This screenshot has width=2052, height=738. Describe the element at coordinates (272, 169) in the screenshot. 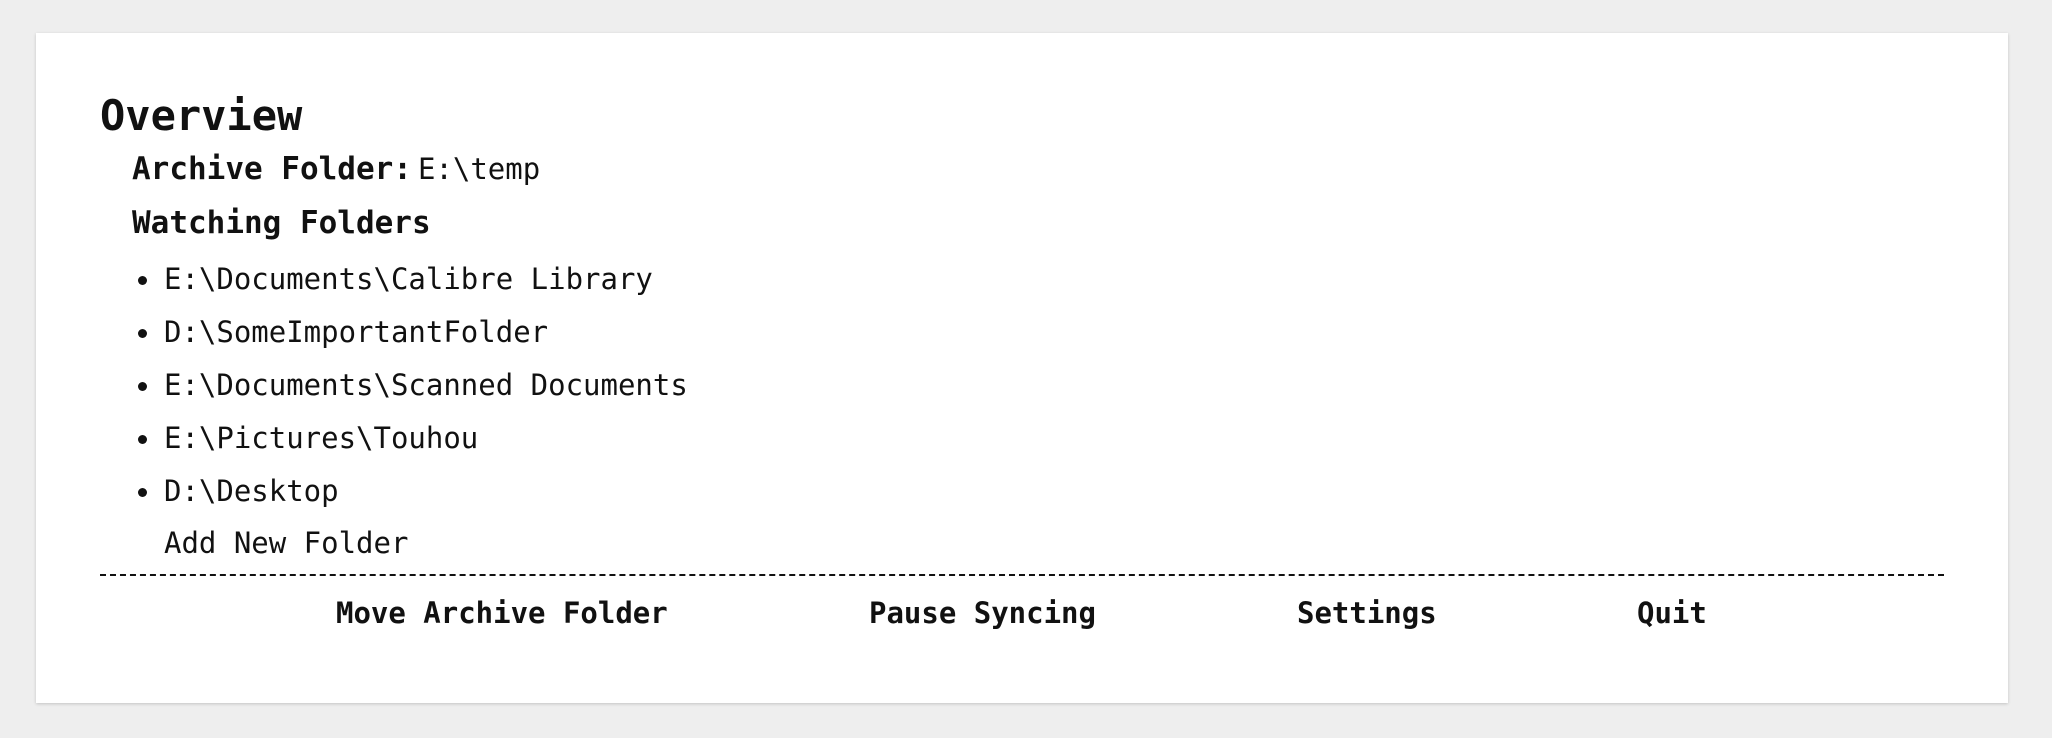

I see `archive-folder-label: Archive Folder:` at that location.